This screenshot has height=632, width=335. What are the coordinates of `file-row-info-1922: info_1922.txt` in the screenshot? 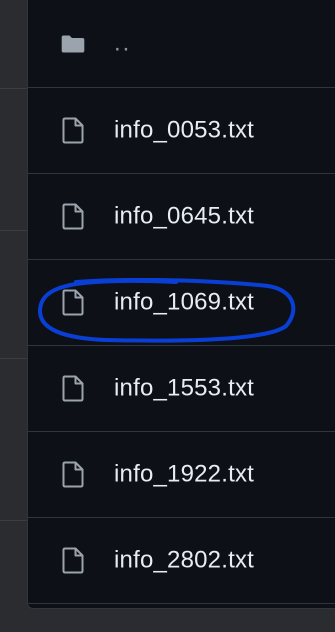 It's located at (181, 475).